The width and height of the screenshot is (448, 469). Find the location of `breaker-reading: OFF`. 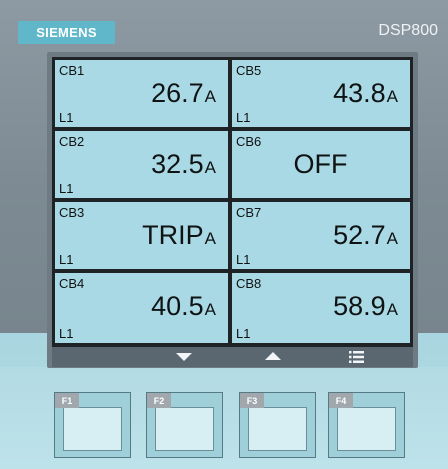

breaker-reading: OFF is located at coordinates (320, 164).